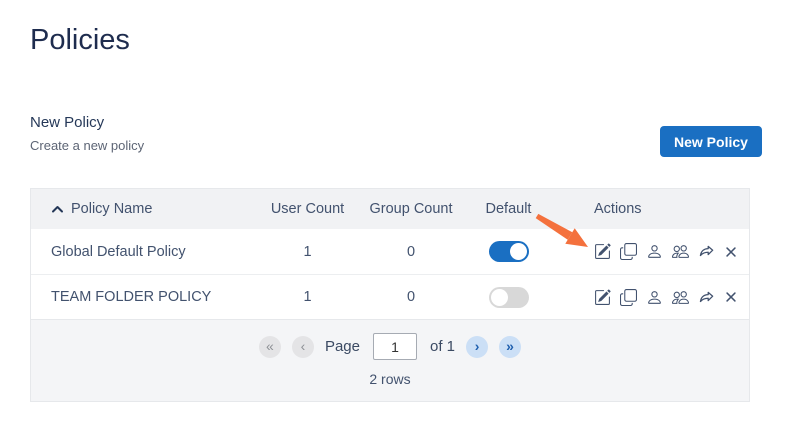 The width and height of the screenshot is (798, 432). Describe the element at coordinates (508, 209) in the screenshot. I see `column-header-default: Default` at that location.